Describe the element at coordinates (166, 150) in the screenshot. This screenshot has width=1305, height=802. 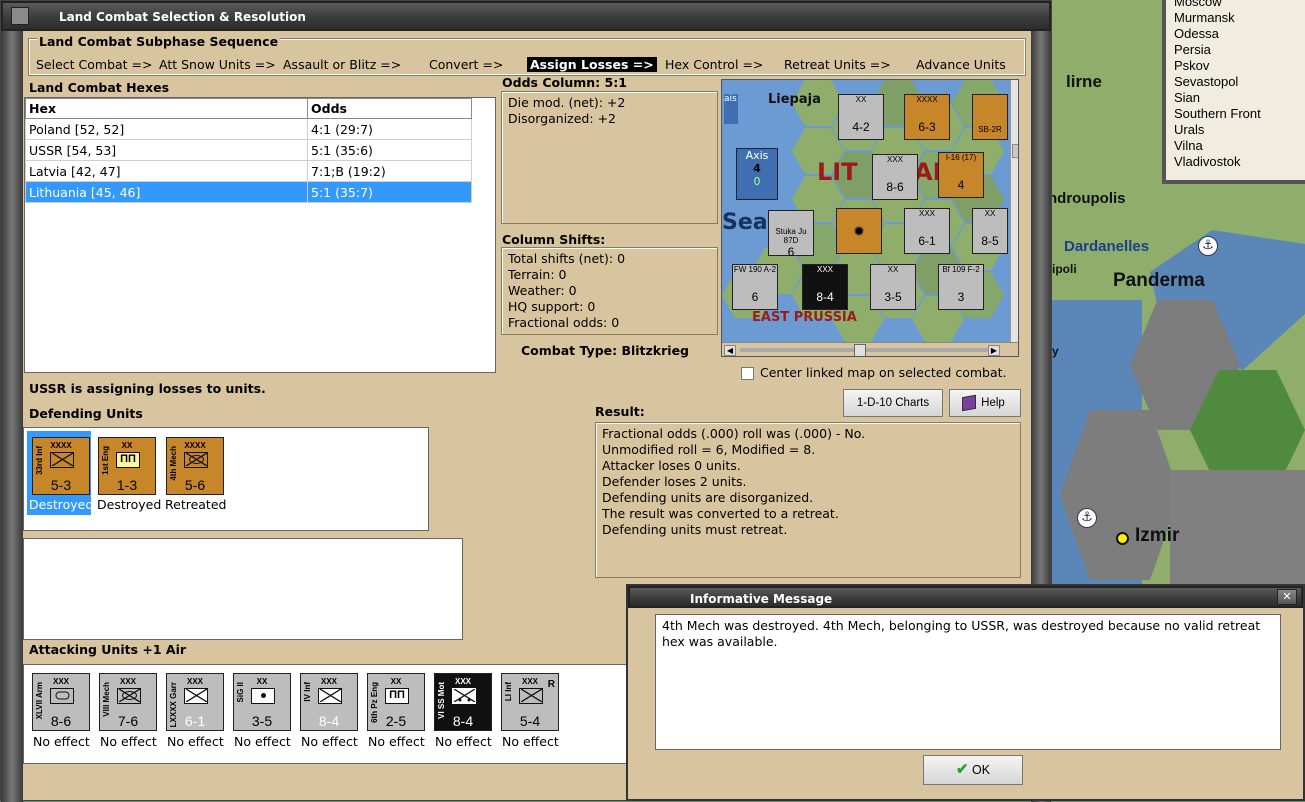
I see `hex-cell: USSR [54, 53]` at that location.